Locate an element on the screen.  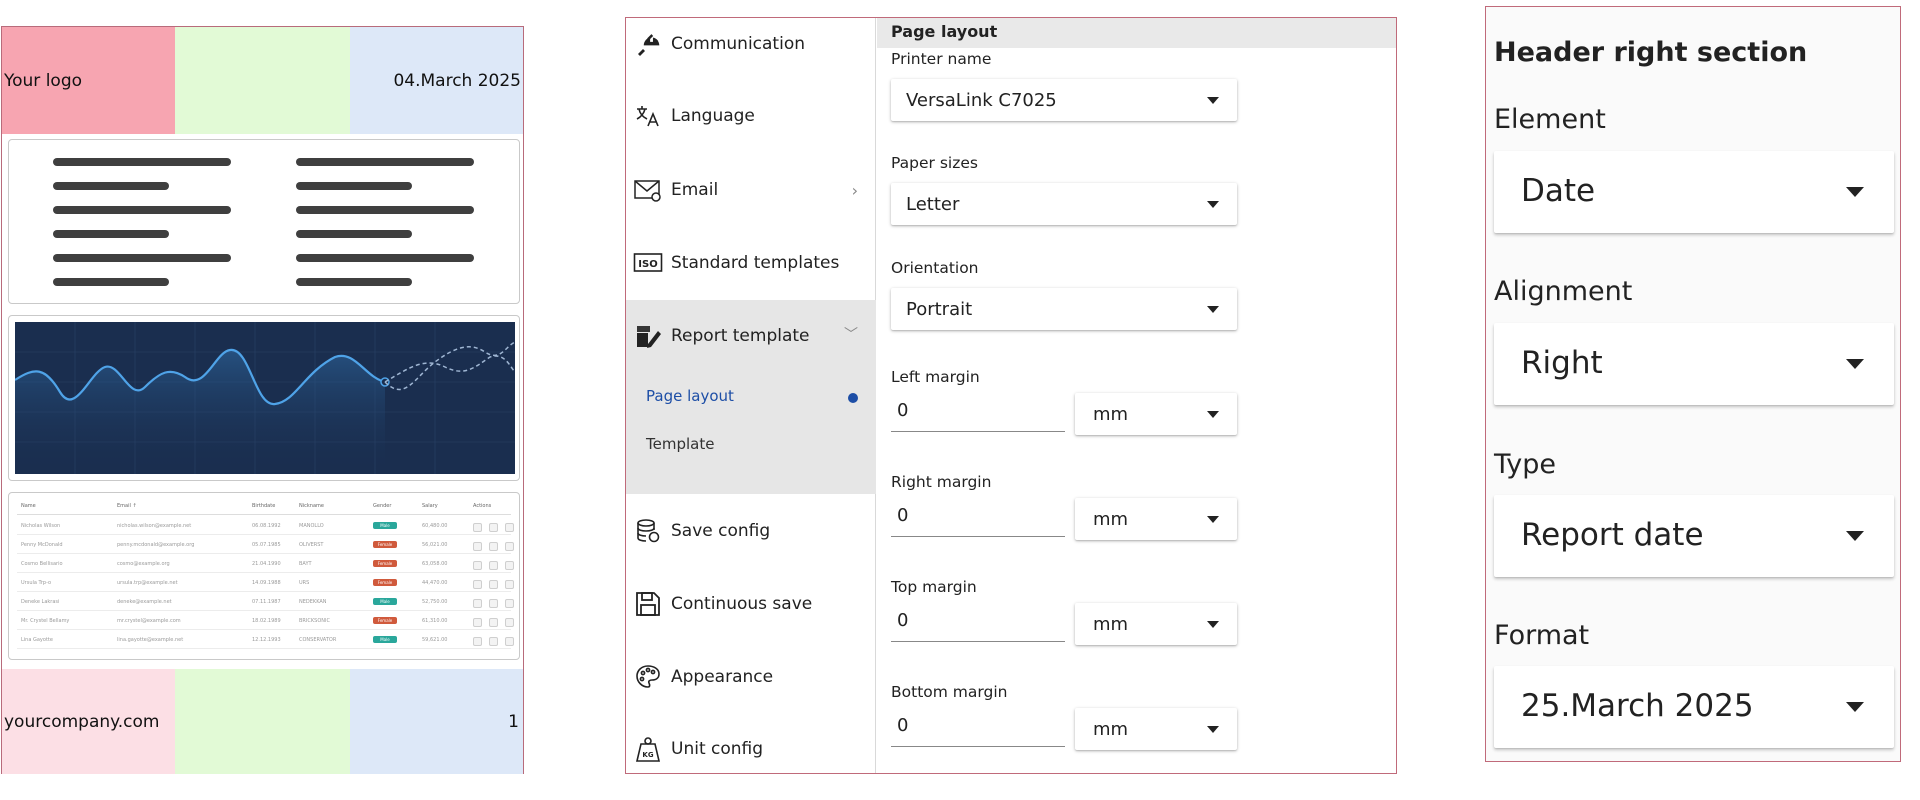
sidebar-item-appearance: Appearance is located at coordinates (751, 677).